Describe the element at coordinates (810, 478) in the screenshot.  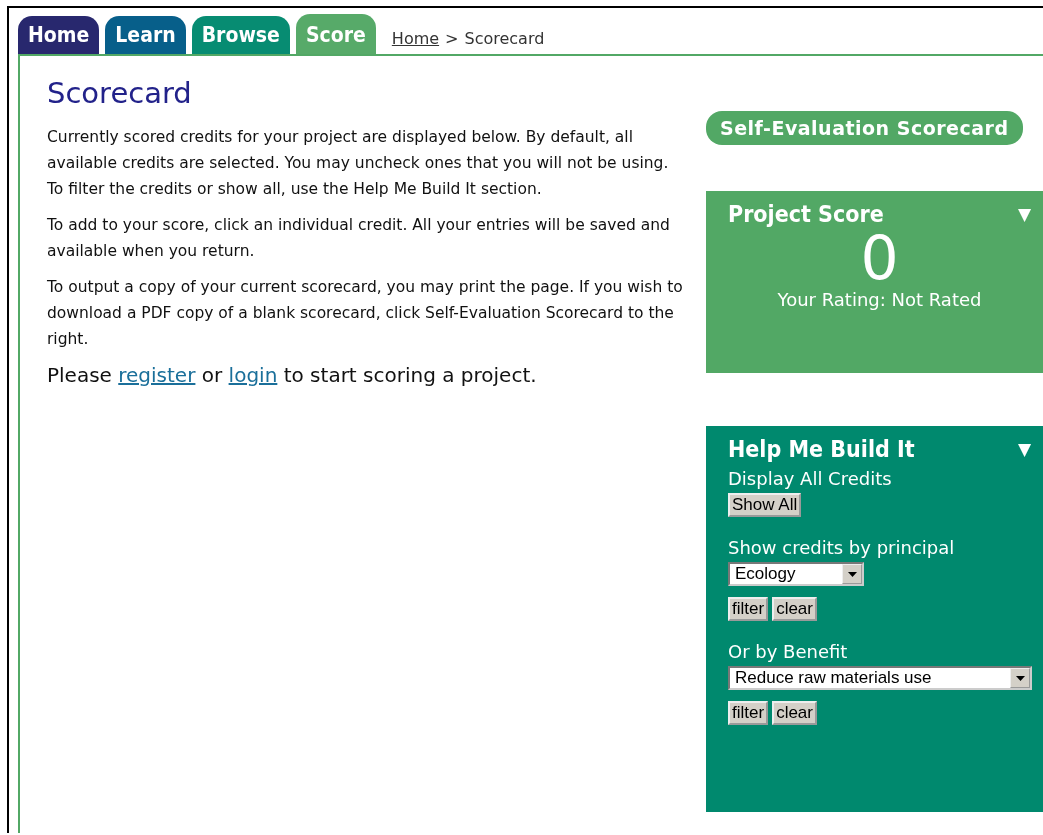
I see `section-label: Display All Credits` at that location.